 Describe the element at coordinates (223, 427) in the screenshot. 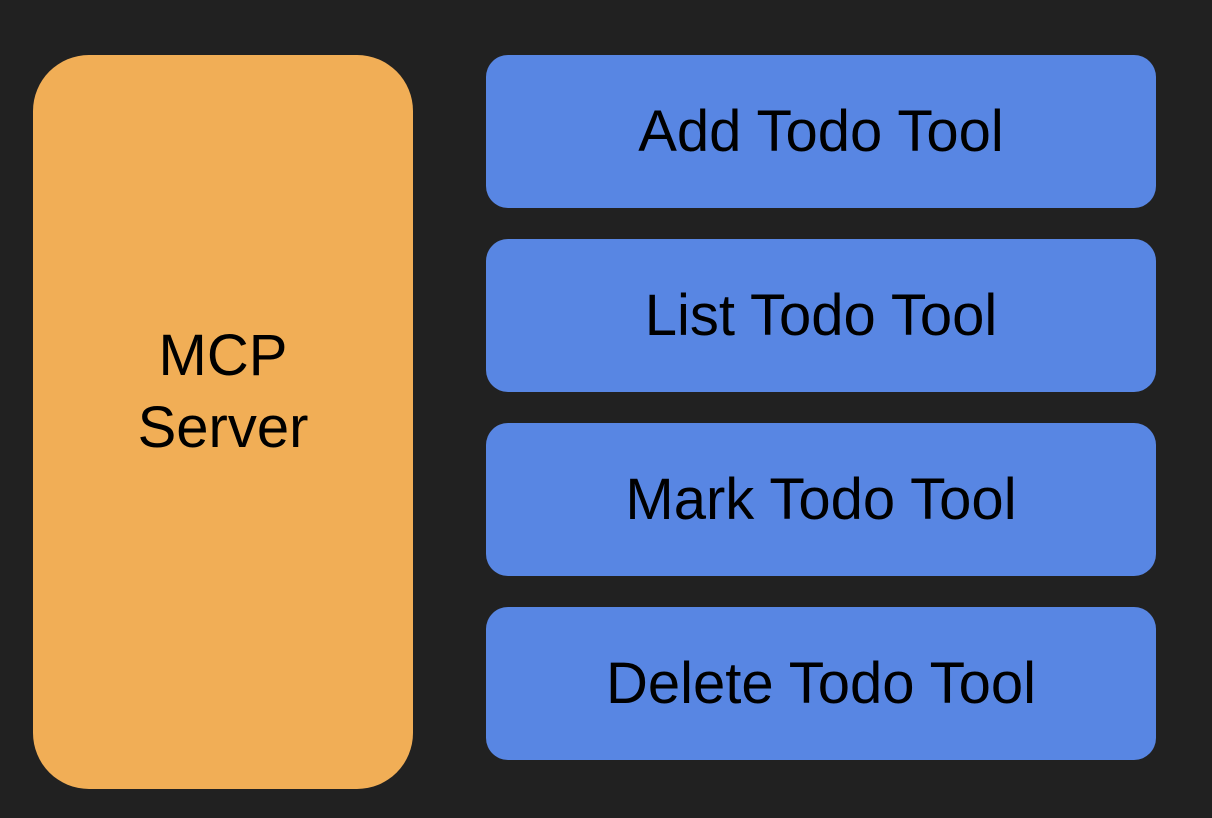

I see `server-label-line-2: Server` at that location.